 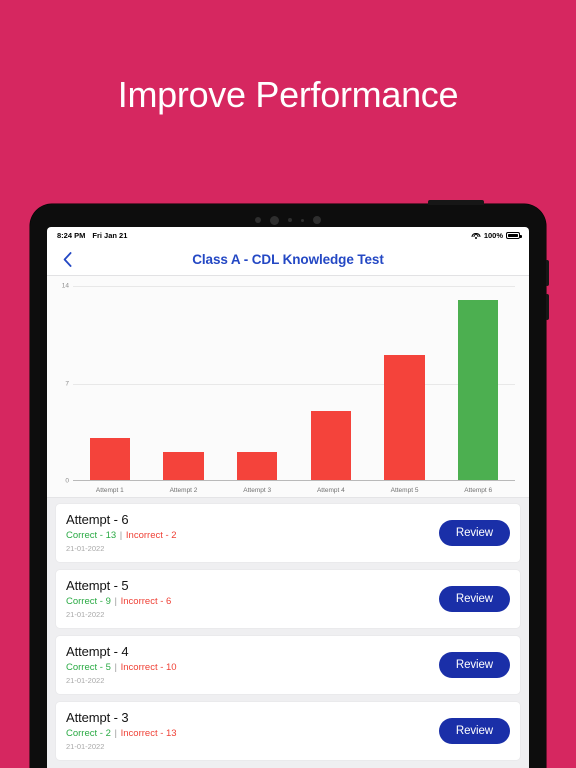 I want to click on navigation-bar: Class A - CDL Knowledge Test, so click(x=288, y=260).